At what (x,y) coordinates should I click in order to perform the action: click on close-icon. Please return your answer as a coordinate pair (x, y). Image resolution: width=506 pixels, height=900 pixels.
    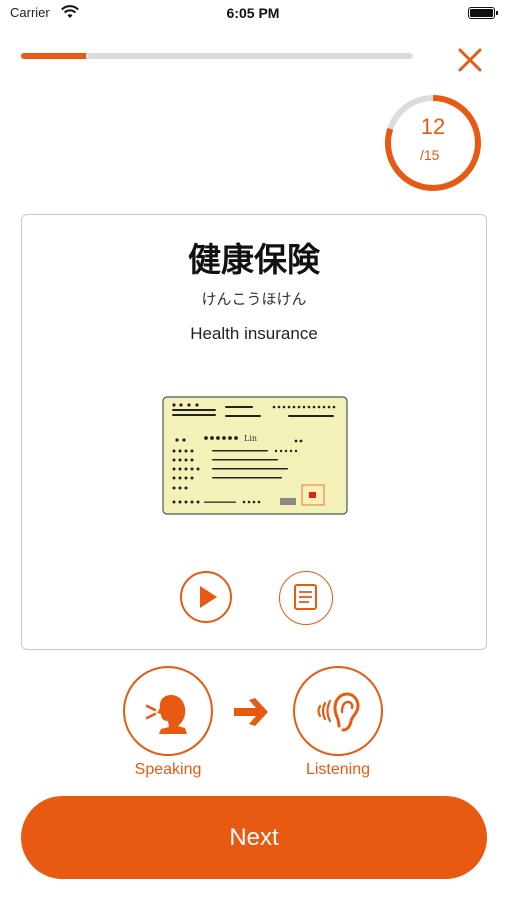
    Looking at the image, I should click on (470, 60).